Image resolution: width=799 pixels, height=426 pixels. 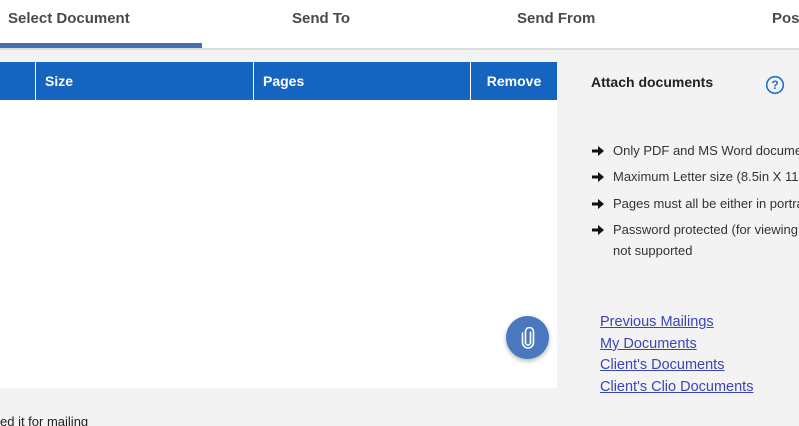 What do you see at coordinates (362, 81) in the screenshot?
I see `column-header-pages: Pages` at bounding box center [362, 81].